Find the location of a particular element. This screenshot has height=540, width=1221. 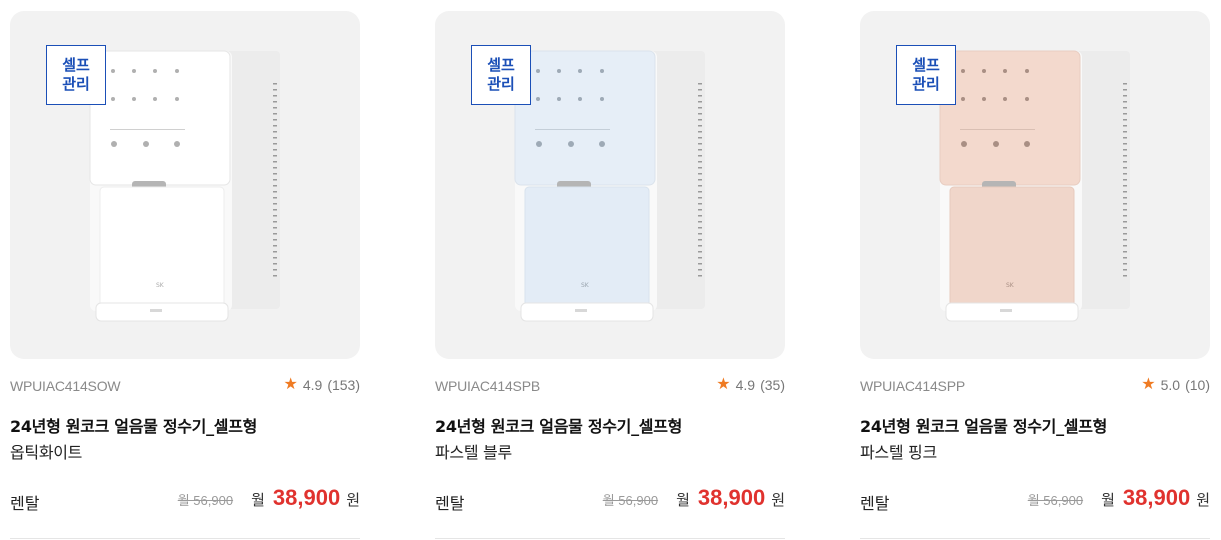

model-number: WPUIAC414SPB is located at coordinates (487, 386).